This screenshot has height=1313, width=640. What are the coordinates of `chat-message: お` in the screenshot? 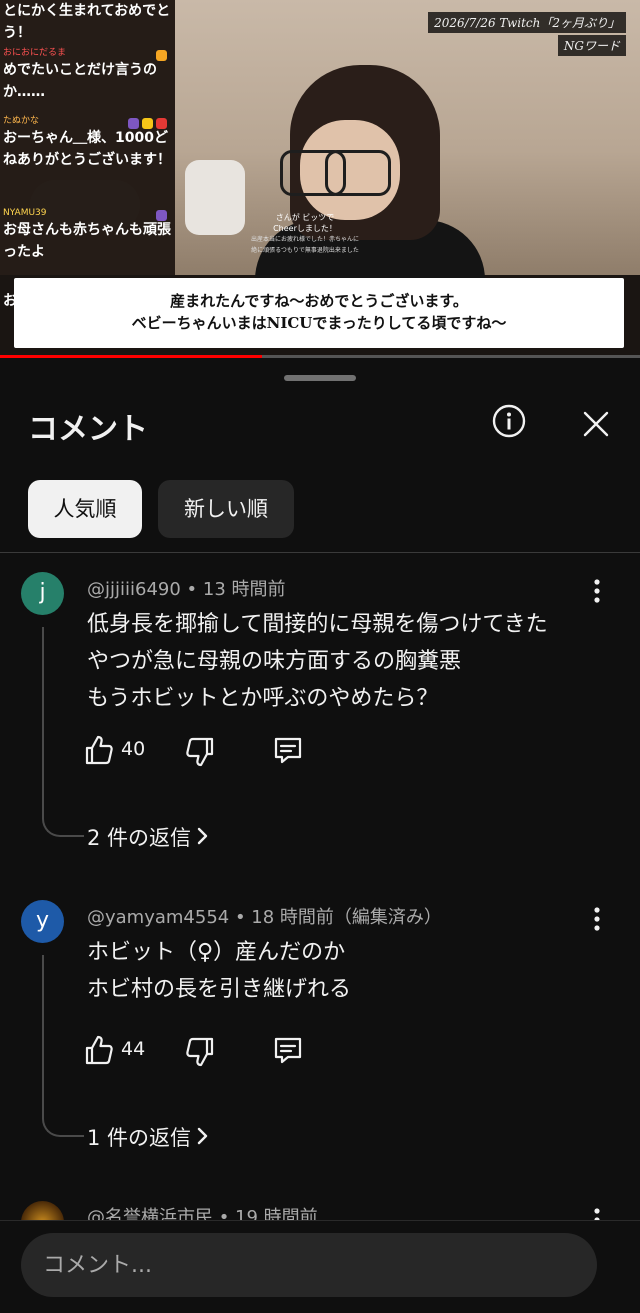 It's located at (10, 301).